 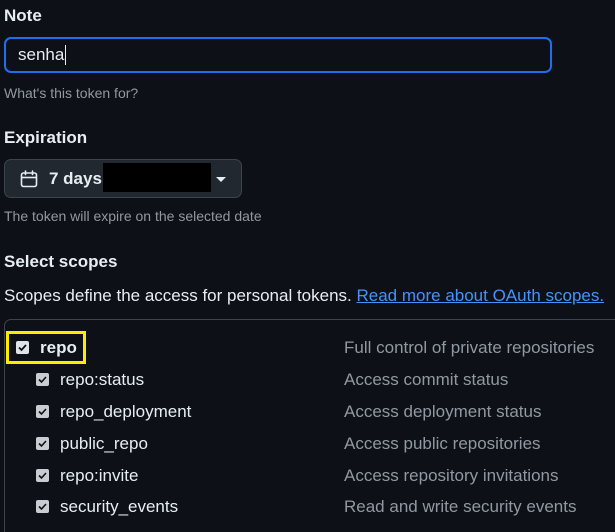 I want to click on caret-down-icon, so click(x=221, y=179).